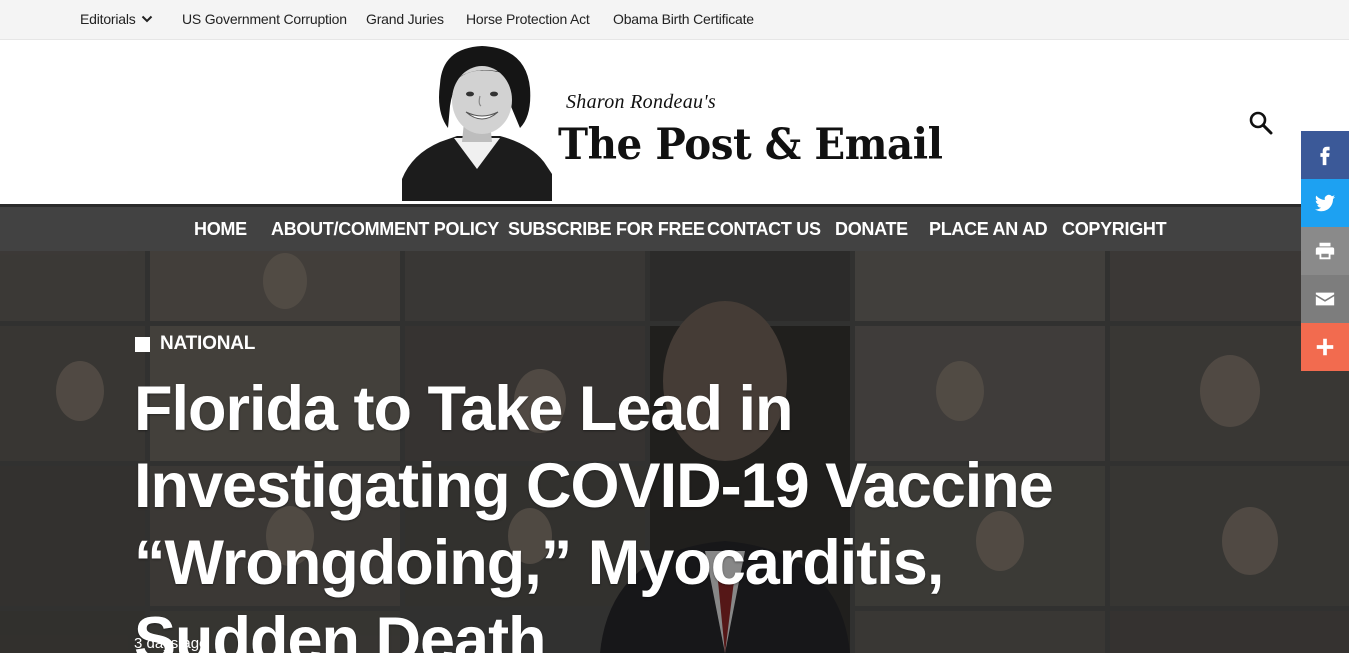 This screenshot has width=1349, height=653. I want to click on topbar-item-us-government-corruption: US Government Corruption, so click(264, 19).